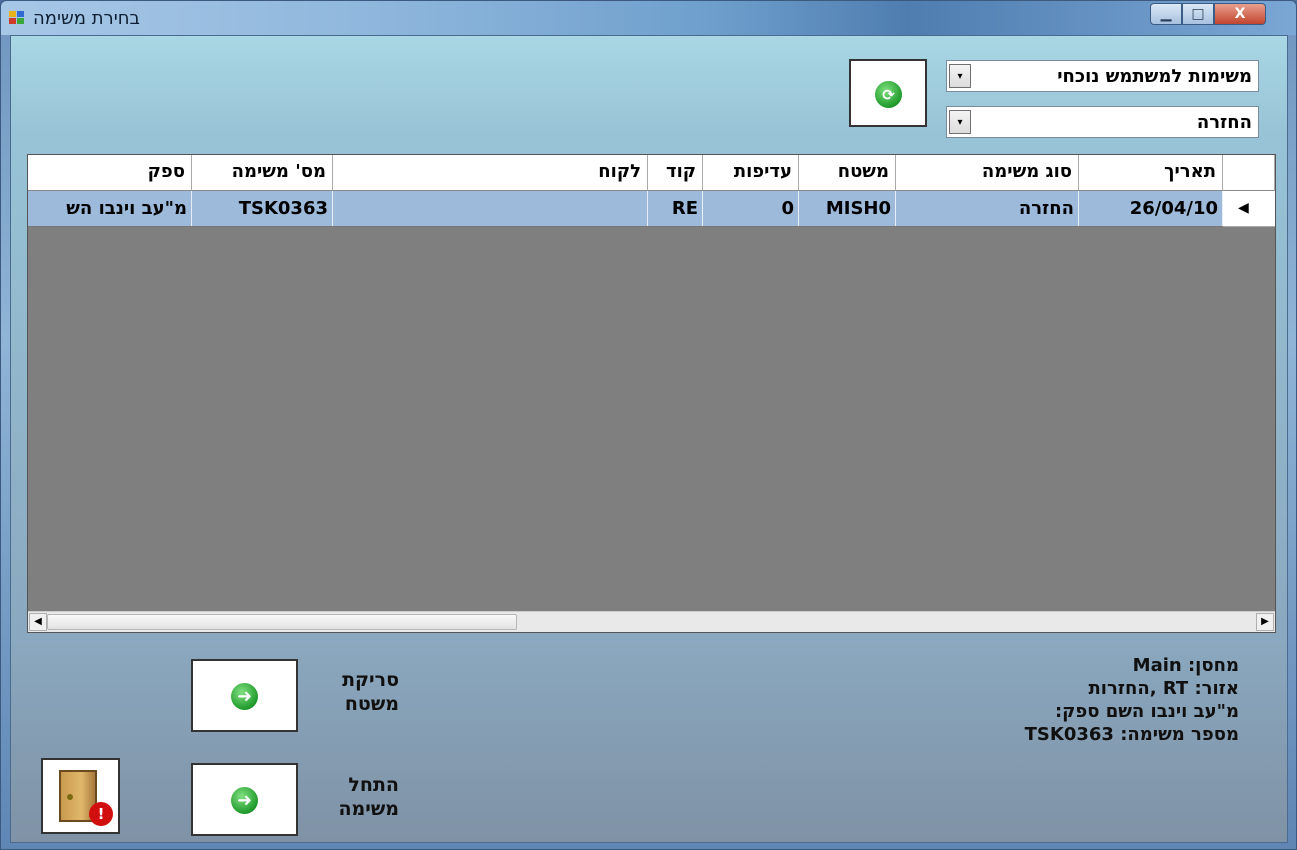 Image resolution: width=1297 pixels, height=850 pixels. Describe the element at coordinates (80, 796) in the screenshot. I see `exit-button: !` at that location.